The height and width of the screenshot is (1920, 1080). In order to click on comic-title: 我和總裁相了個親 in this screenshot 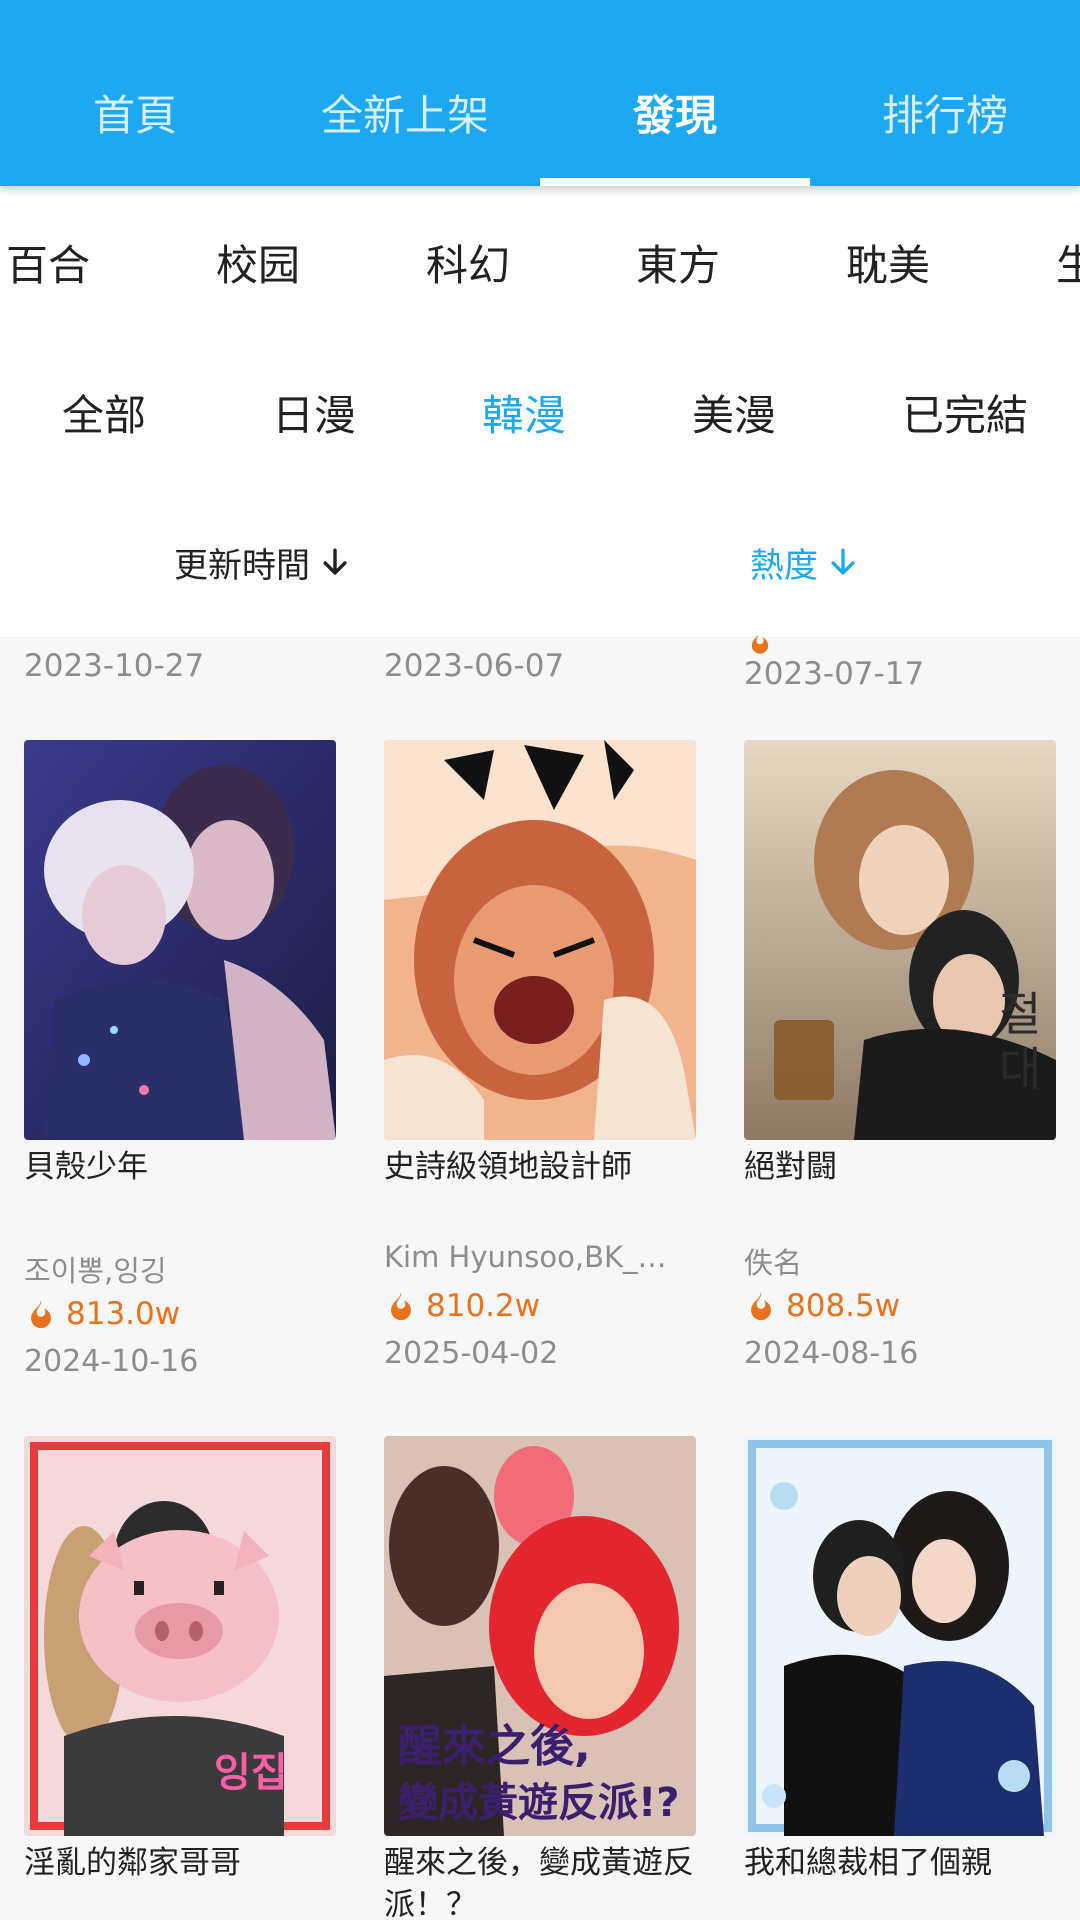, I will do `click(868, 1863)`.